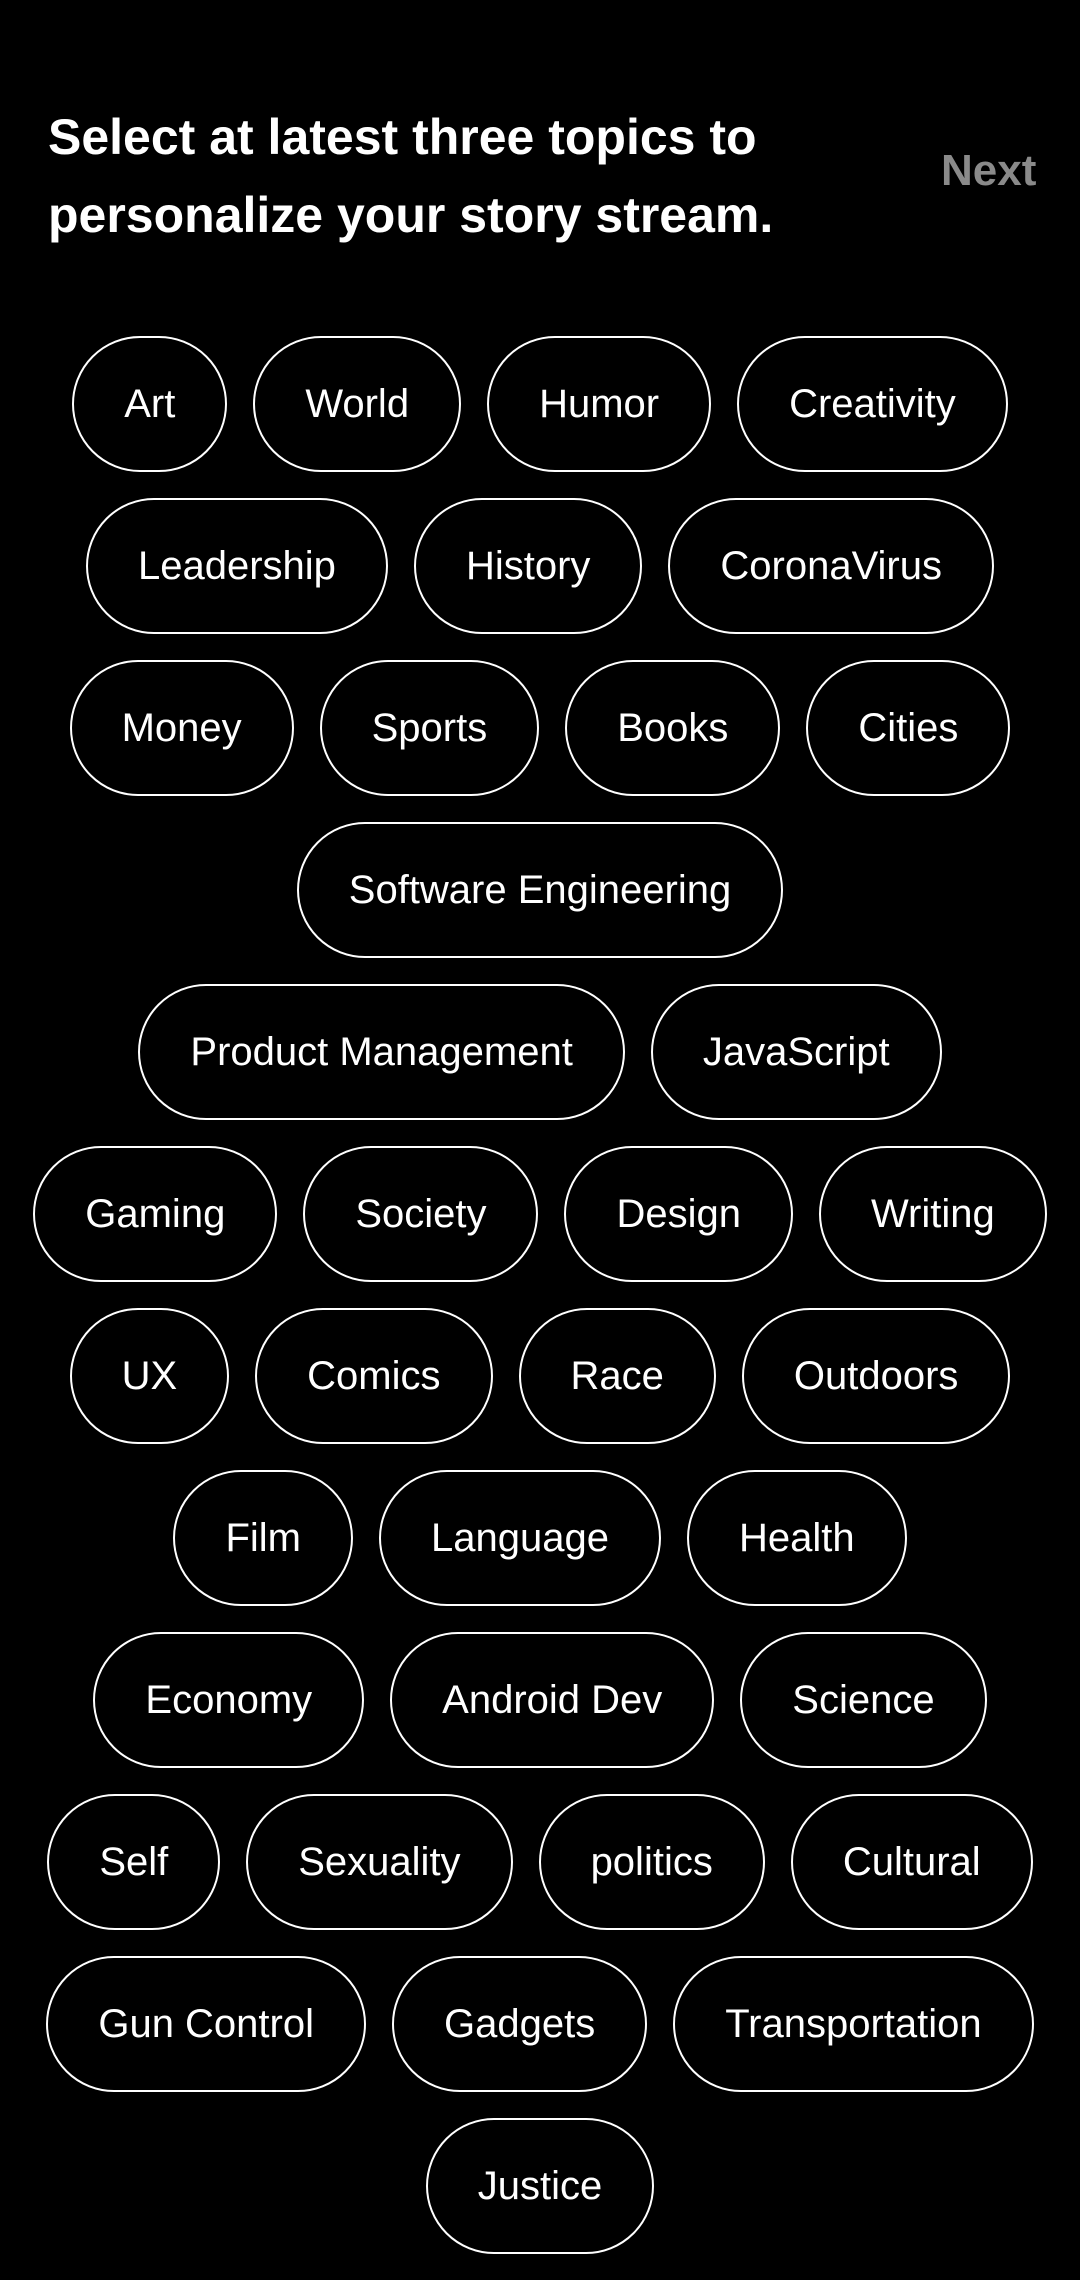 The width and height of the screenshot is (1080, 2280). I want to click on topic-chip-software-engineering: Software Engineering, so click(540, 890).